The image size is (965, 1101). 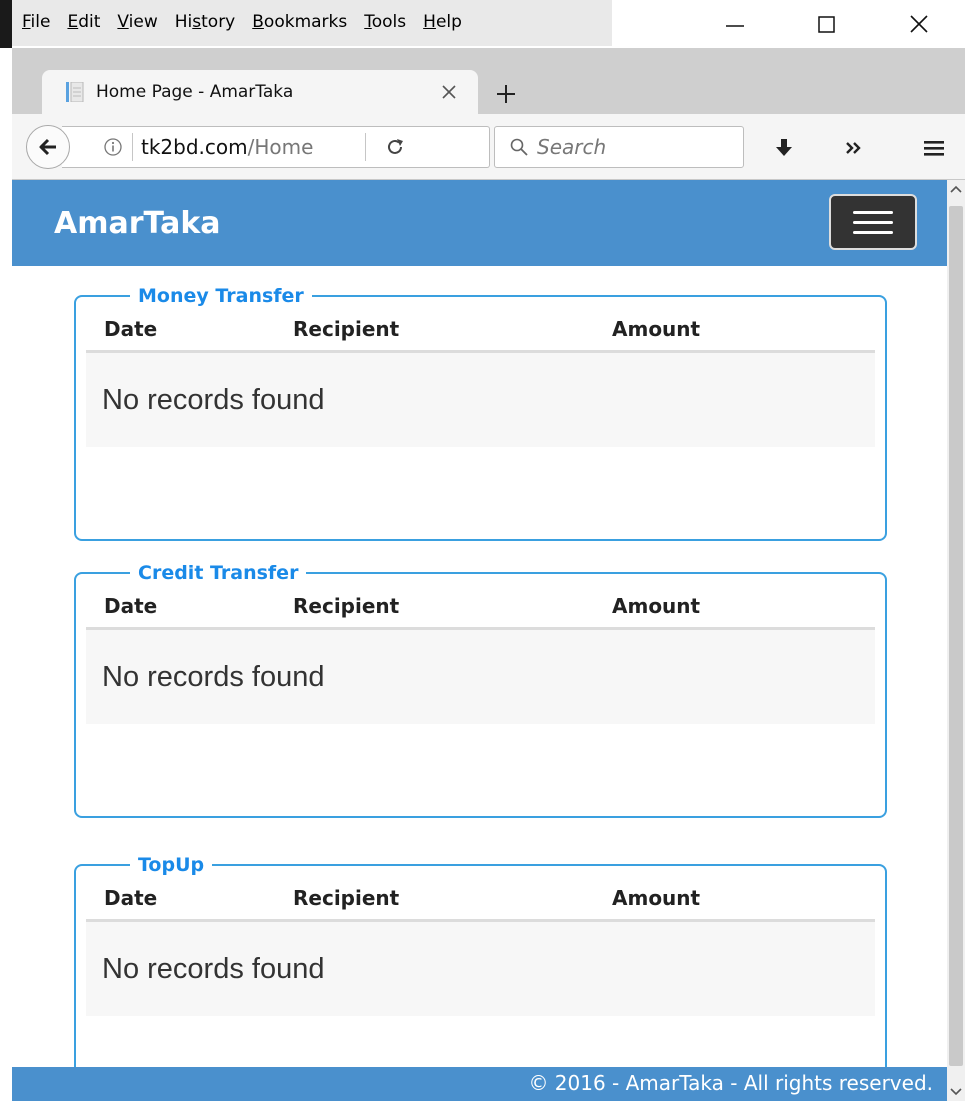 I want to click on chevron-down-icon, so click(x=956, y=1092).